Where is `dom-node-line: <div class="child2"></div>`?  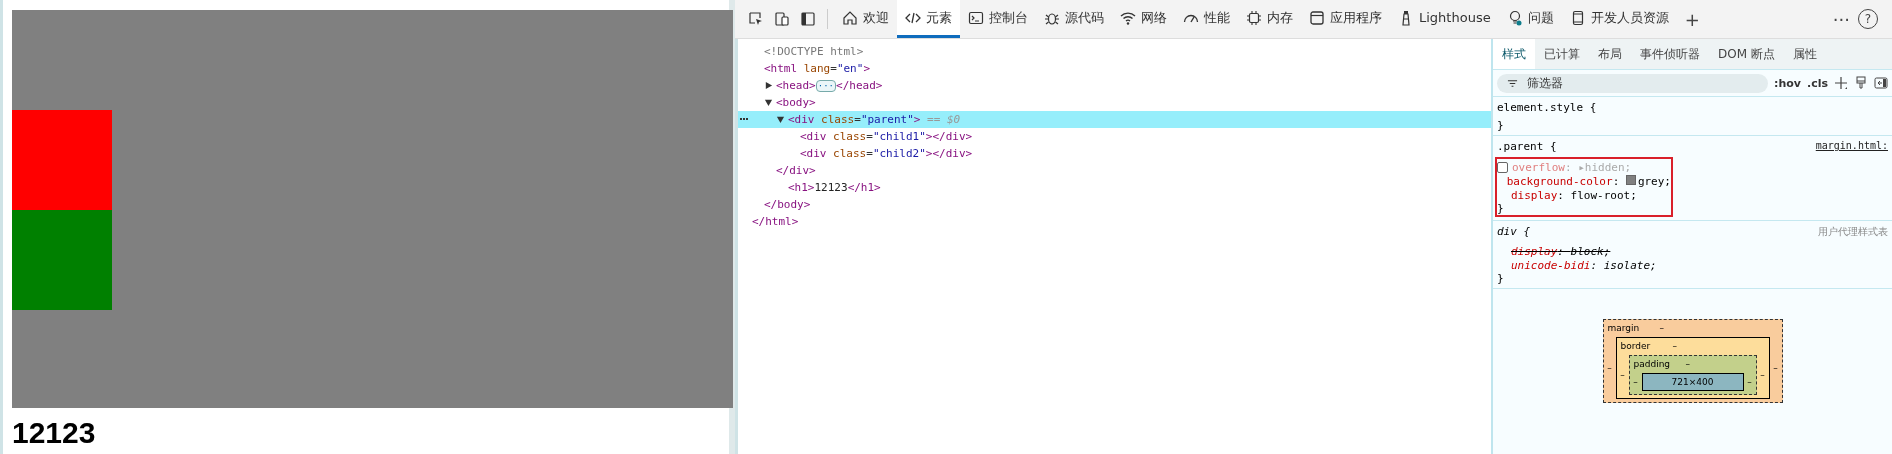 dom-node-line: <div class="child2"></div> is located at coordinates (1114, 153).